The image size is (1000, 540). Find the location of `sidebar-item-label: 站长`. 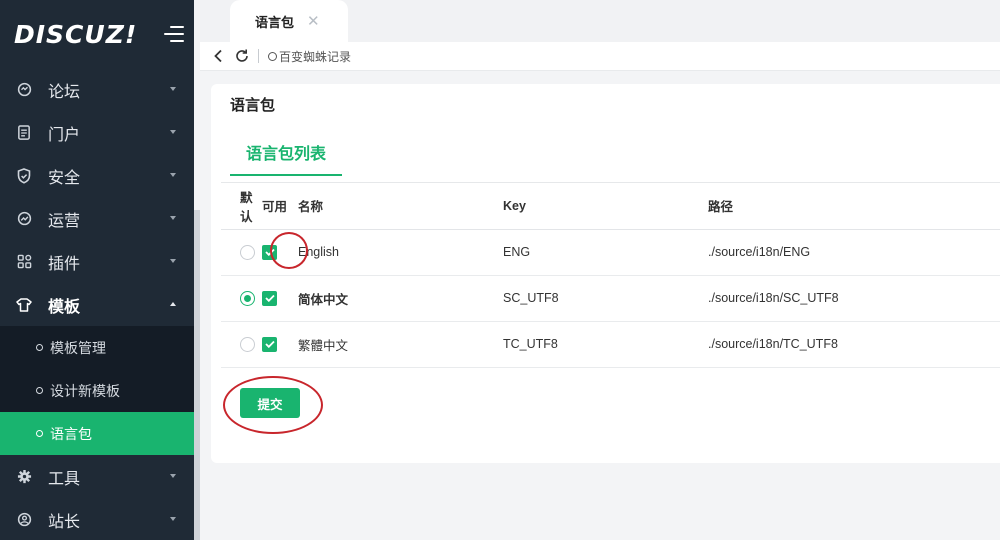

sidebar-item-label: 站长 is located at coordinates (64, 522).